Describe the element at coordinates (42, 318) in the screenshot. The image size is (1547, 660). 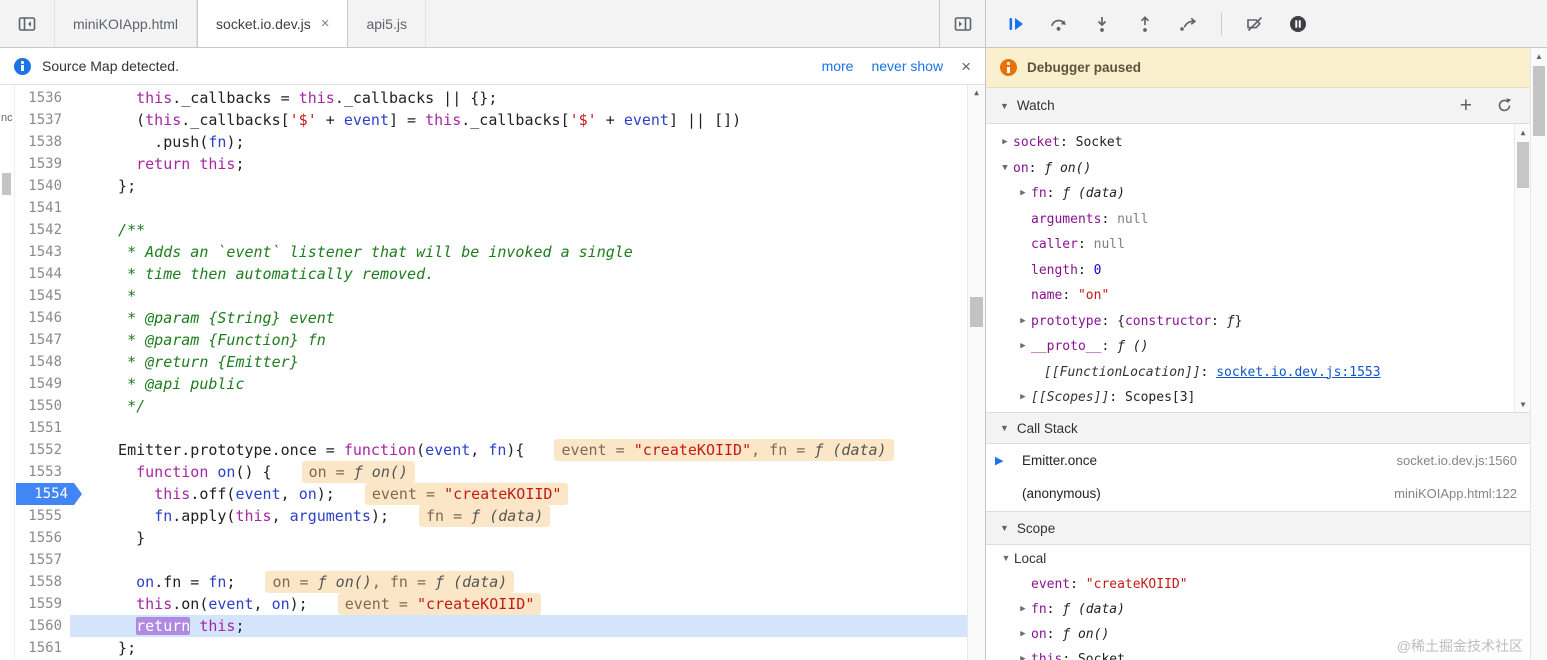
I see `line-number: 1546` at that location.